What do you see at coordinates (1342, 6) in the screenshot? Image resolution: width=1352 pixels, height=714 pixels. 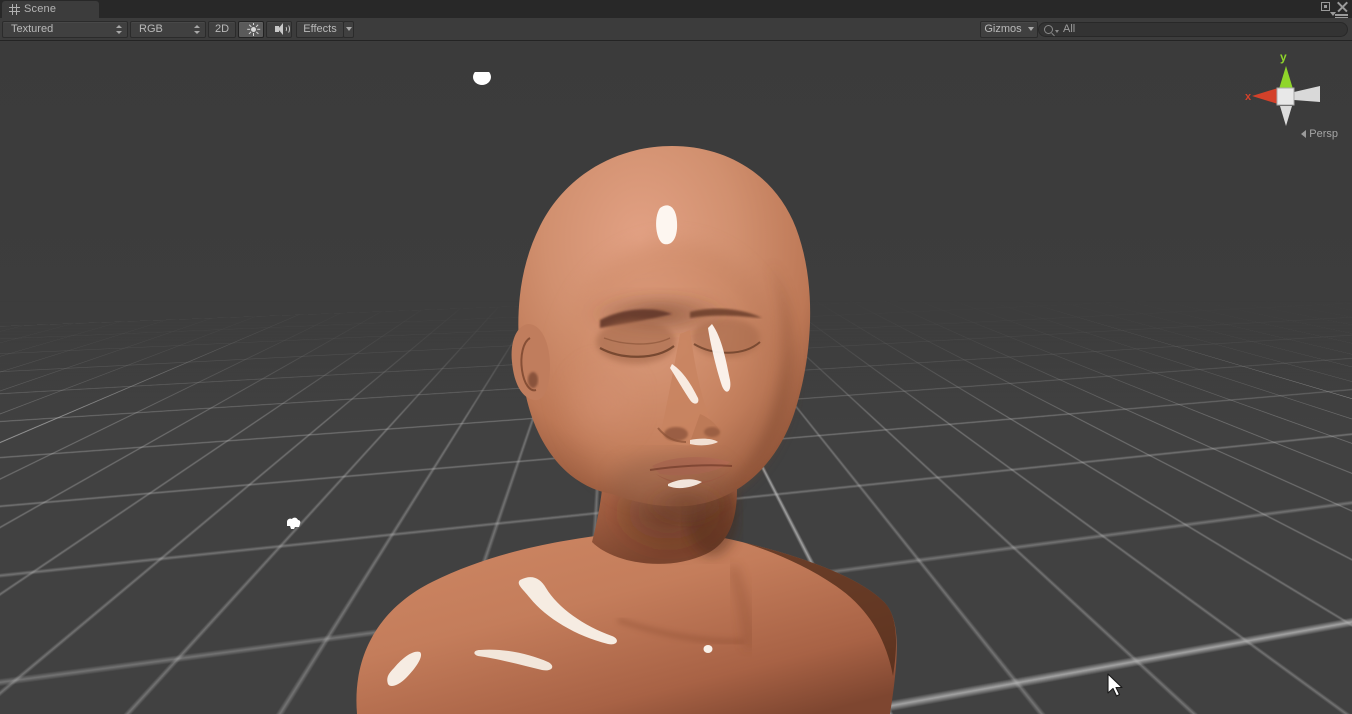 I see `close-icon` at bounding box center [1342, 6].